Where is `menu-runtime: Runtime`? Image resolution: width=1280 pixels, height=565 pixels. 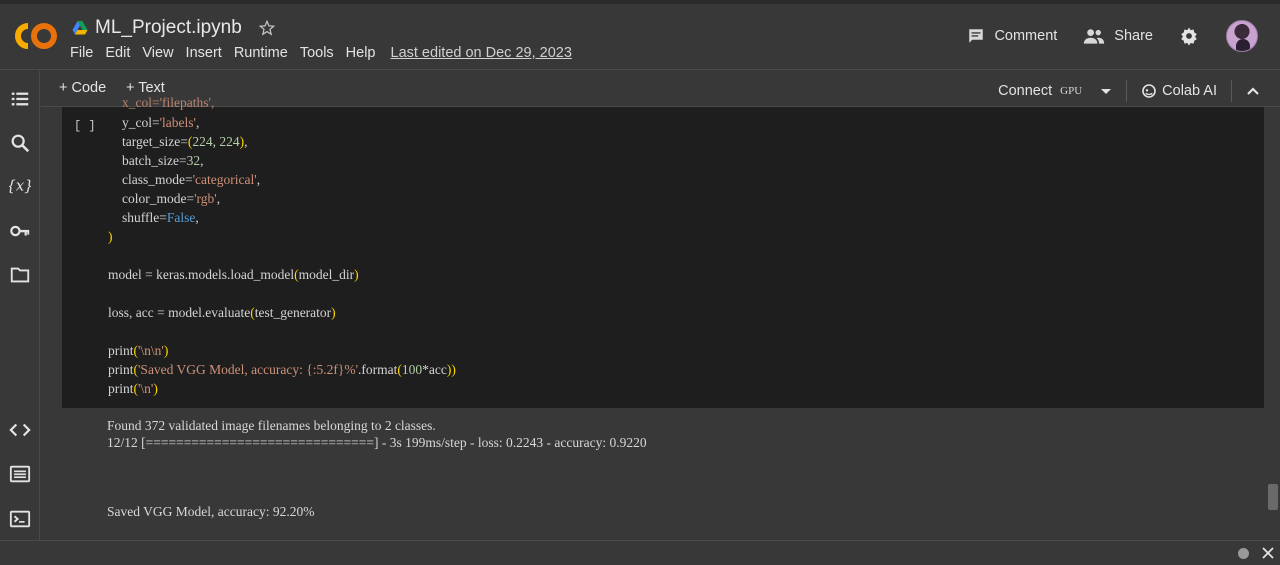 menu-runtime: Runtime is located at coordinates (261, 53).